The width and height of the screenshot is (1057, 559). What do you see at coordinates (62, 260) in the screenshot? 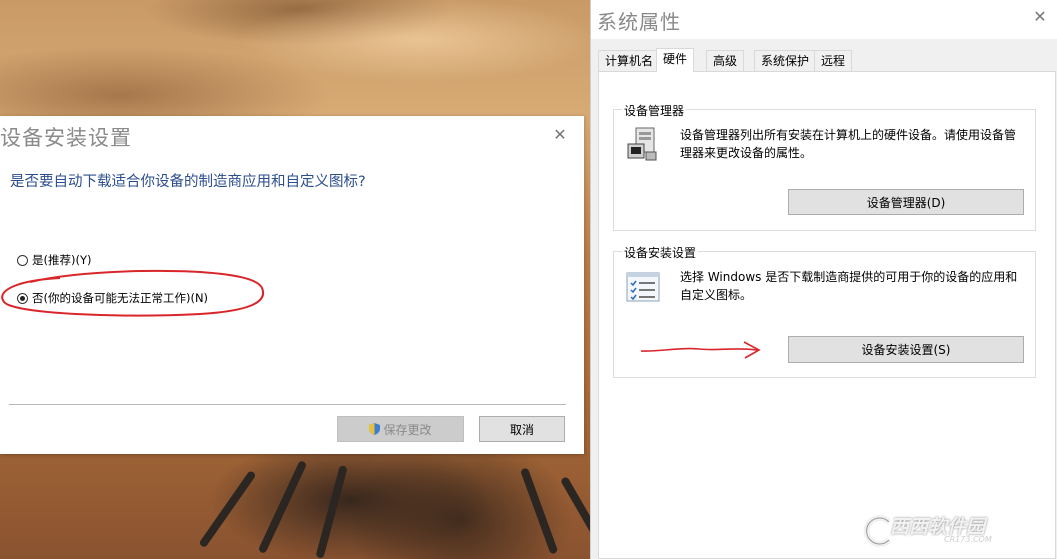
I see `radio-yes-label: 是(推荐)(Y)` at bounding box center [62, 260].